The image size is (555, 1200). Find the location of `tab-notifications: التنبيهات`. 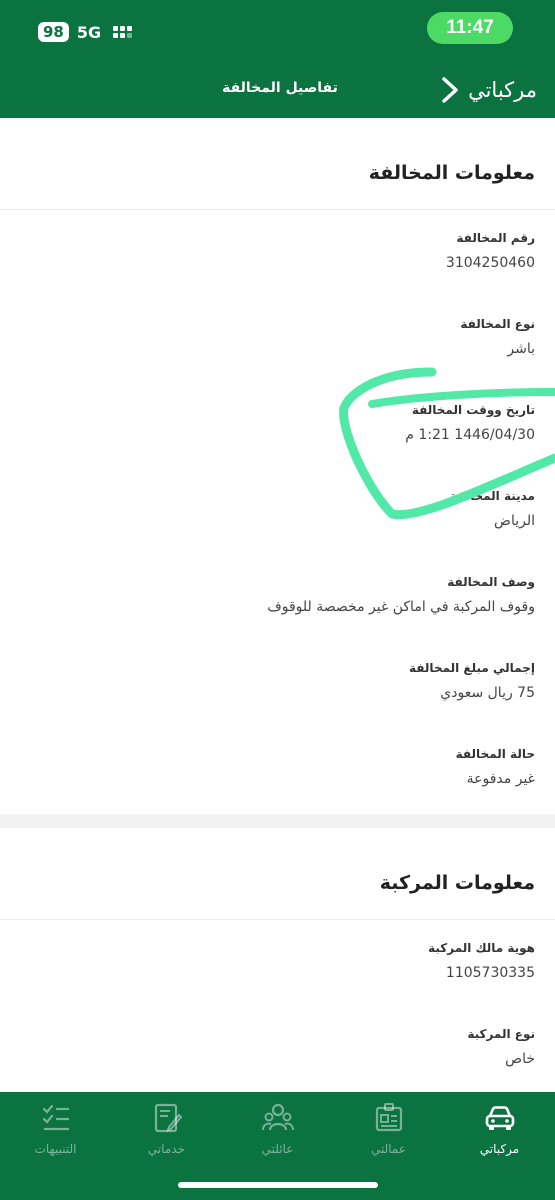

tab-notifications: التنبيهات is located at coordinates (55, 1130).